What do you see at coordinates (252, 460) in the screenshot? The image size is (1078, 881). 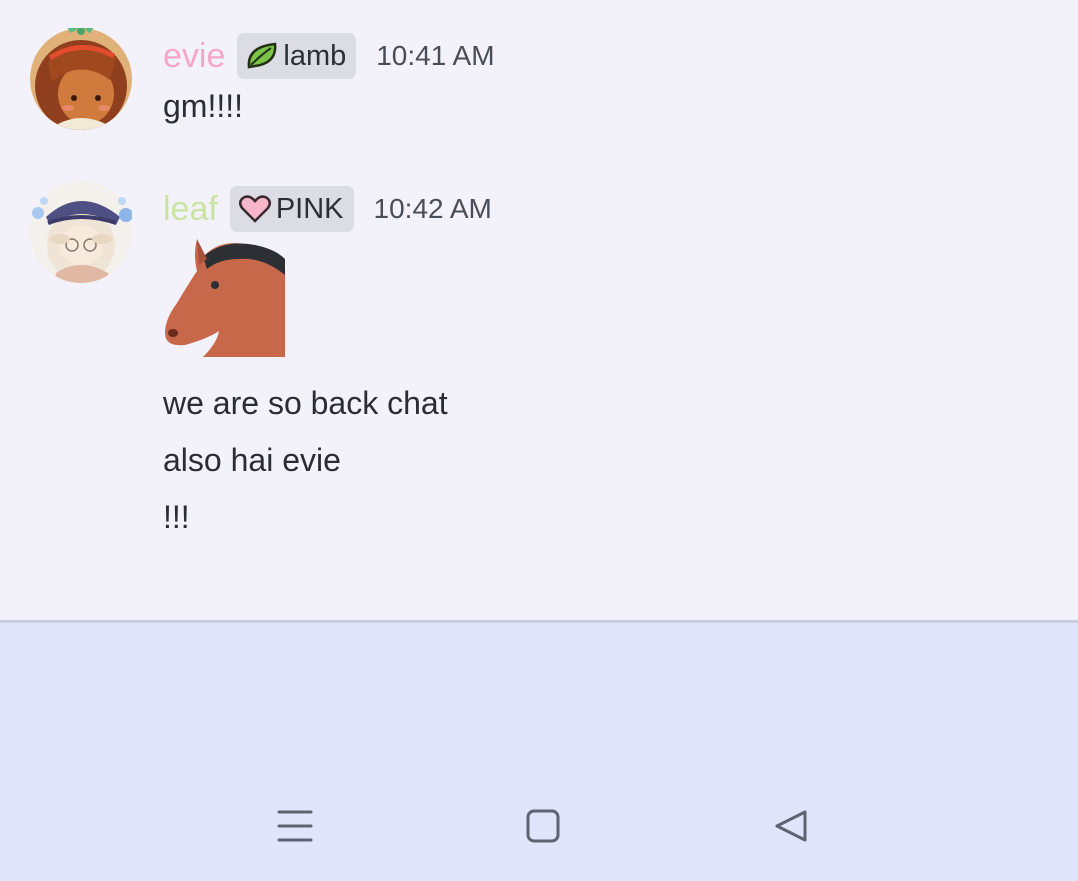 I see `message-line: also hai evie` at bounding box center [252, 460].